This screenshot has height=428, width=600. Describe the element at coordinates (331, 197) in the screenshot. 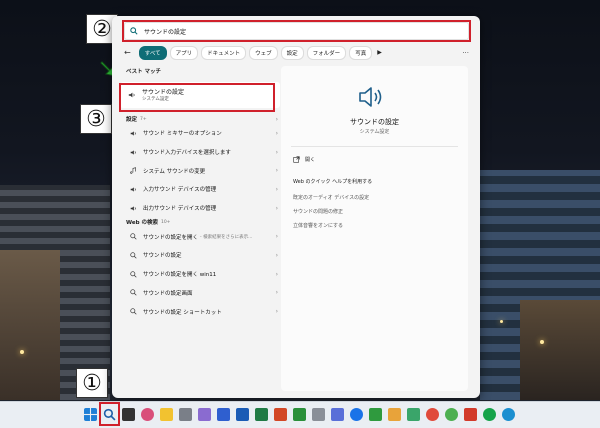

I see `action-default-device: 既定のオーディオ デバイスの設定` at that location.